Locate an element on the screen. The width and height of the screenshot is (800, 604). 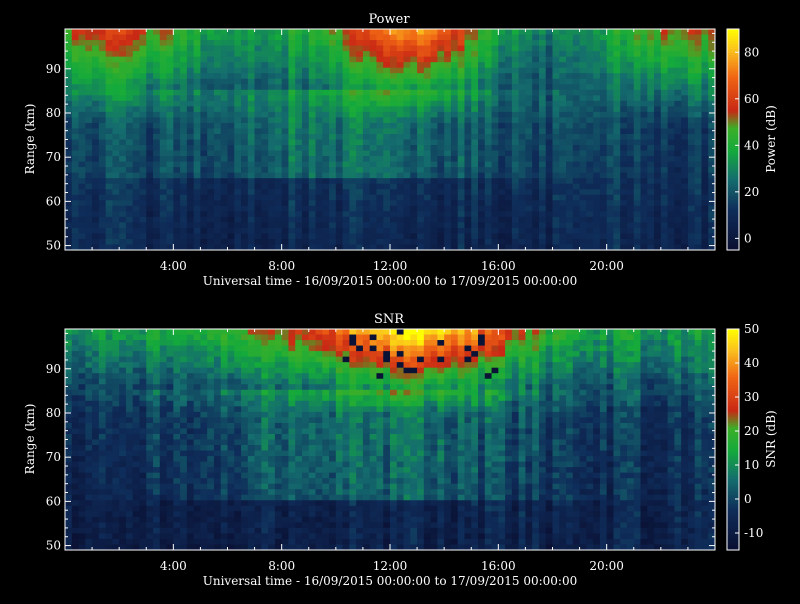
power-y-axis-label: Range (km) is located at coordinates (30, 139).